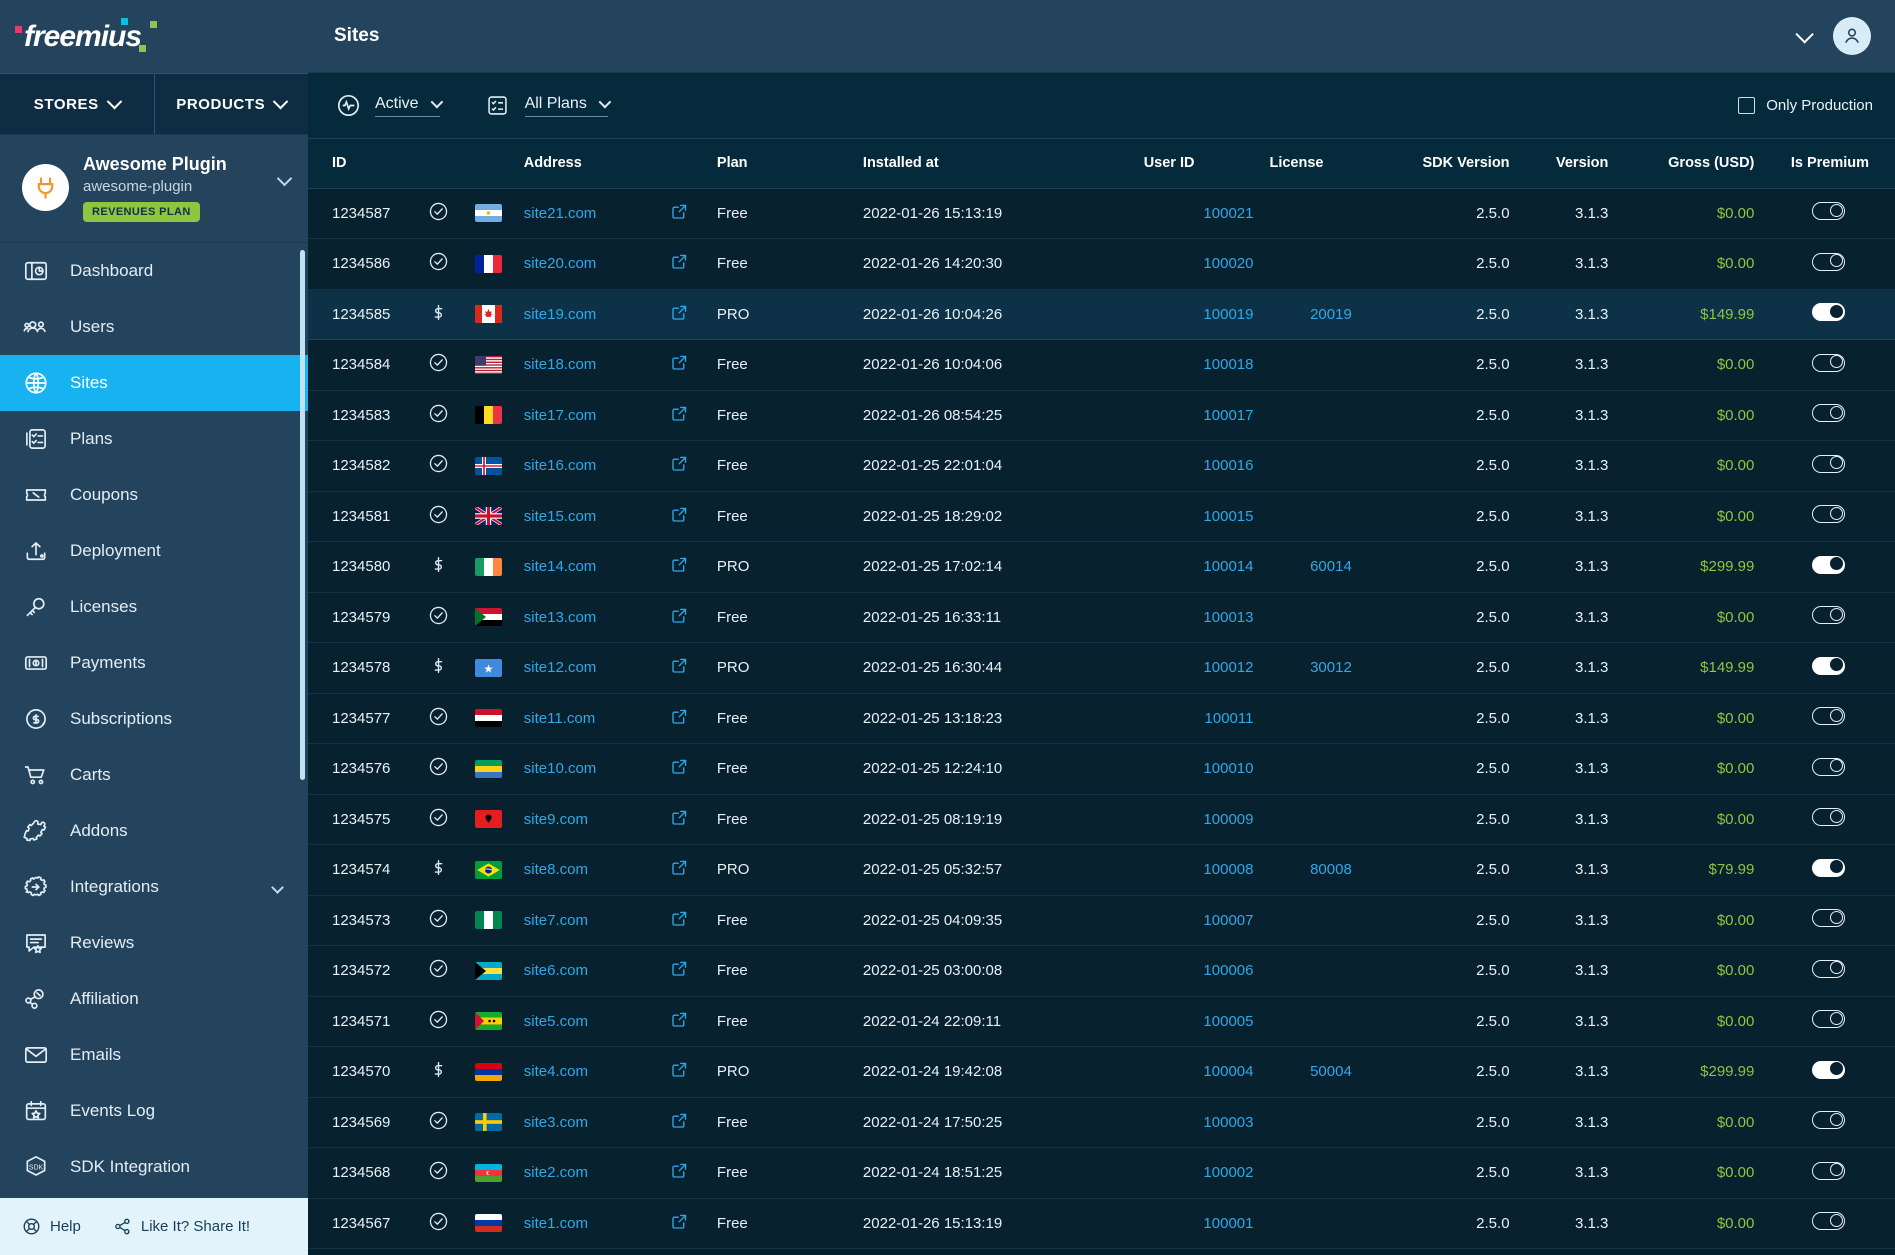 The width and height of the screenshot is (1895, 1255). What do you see at coordinates (1198, 617) in the screenshot?
I see `user-id-link: 100013` at bounding box center [1198, 617].